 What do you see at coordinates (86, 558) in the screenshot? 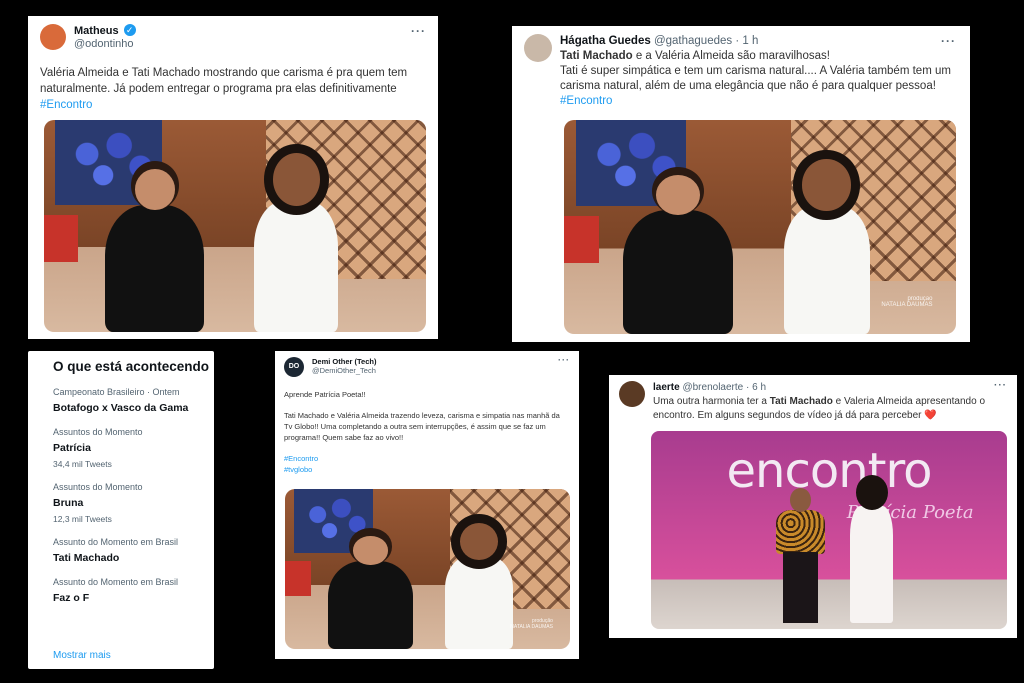
I see `trend-name: Tati Machado` at bounding box center [86, 558].